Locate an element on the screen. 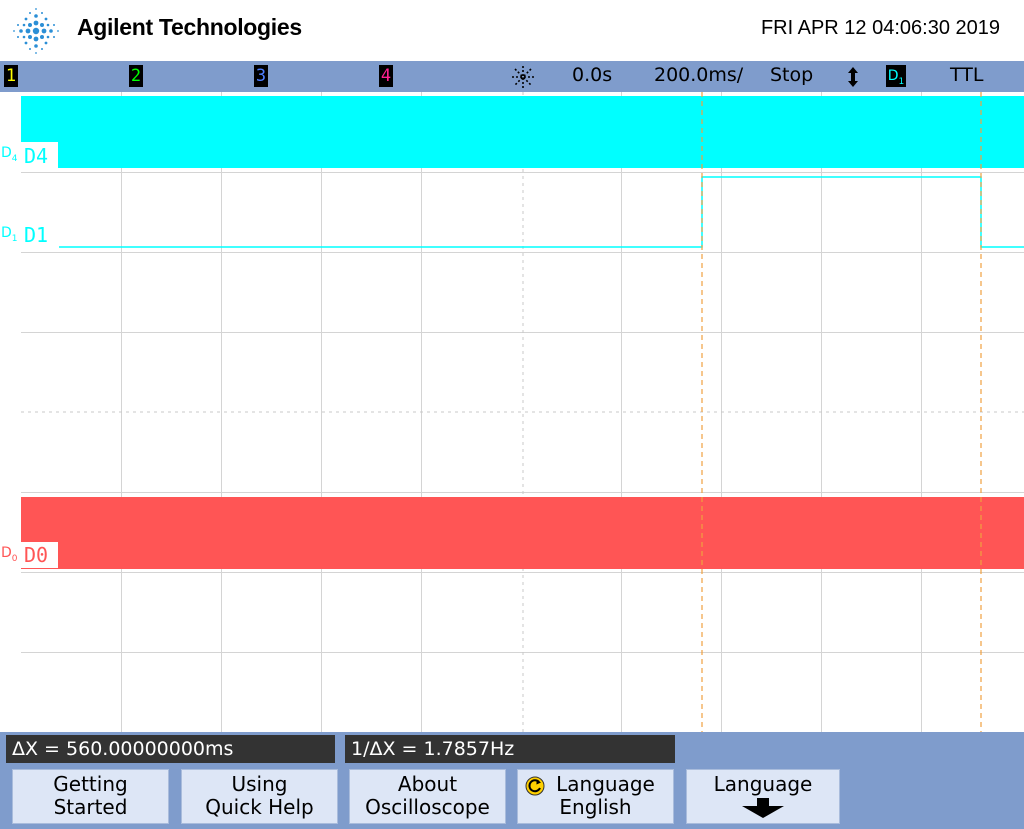  getting-started-softkey: Getting Started is located at coordinates (90, 796).